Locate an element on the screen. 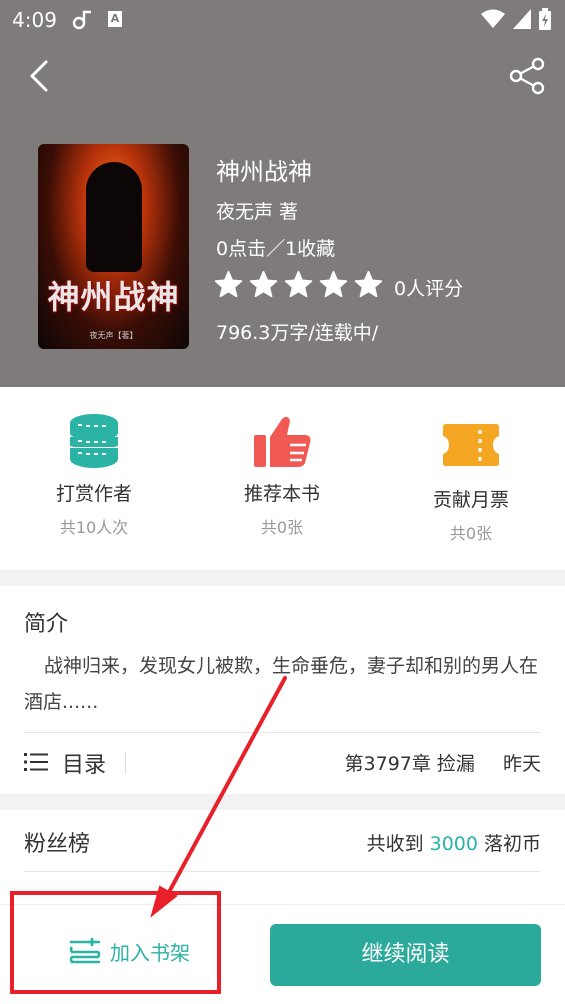  share-button is located at coordinates (527, 76).